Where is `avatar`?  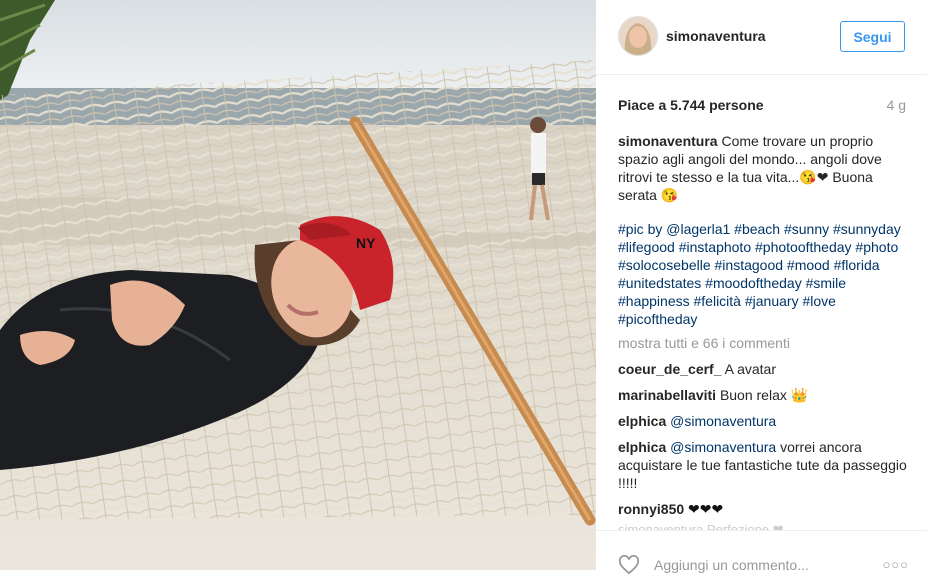
avatar is located at coordinates (638, 36).